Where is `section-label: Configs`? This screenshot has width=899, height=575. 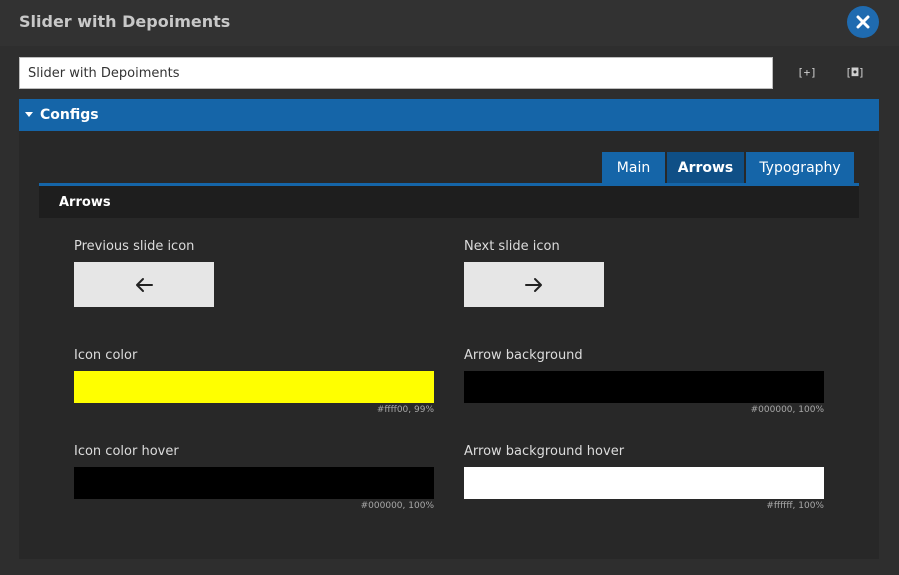 section-label: Configs is located at coordinates (69, 115).